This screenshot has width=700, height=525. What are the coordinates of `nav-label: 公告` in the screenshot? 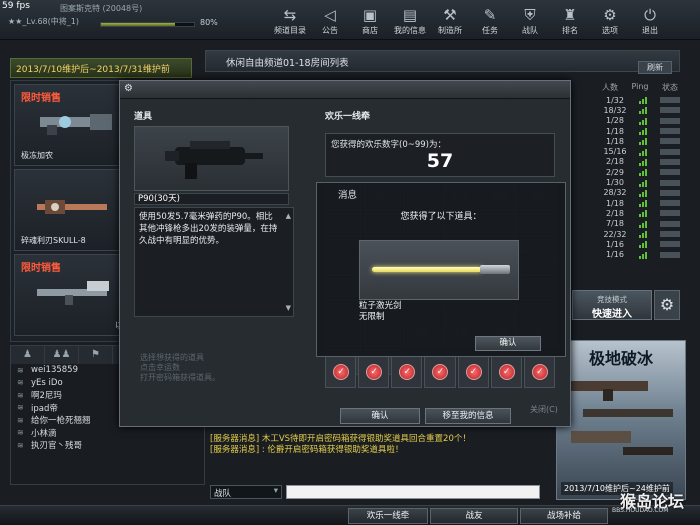 It's located at (330, 30).